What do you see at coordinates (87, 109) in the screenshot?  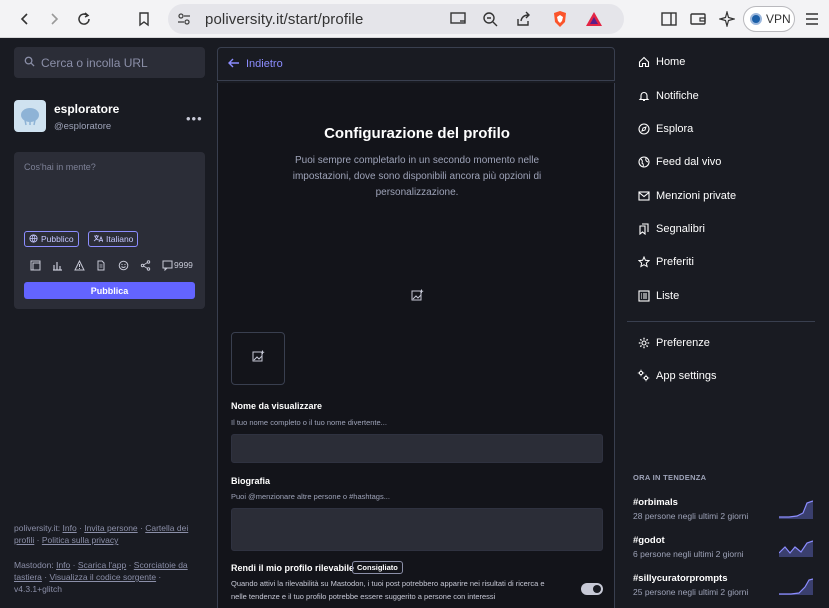 I see `account-display-name: esploratore` at bounding box center [87, 109].